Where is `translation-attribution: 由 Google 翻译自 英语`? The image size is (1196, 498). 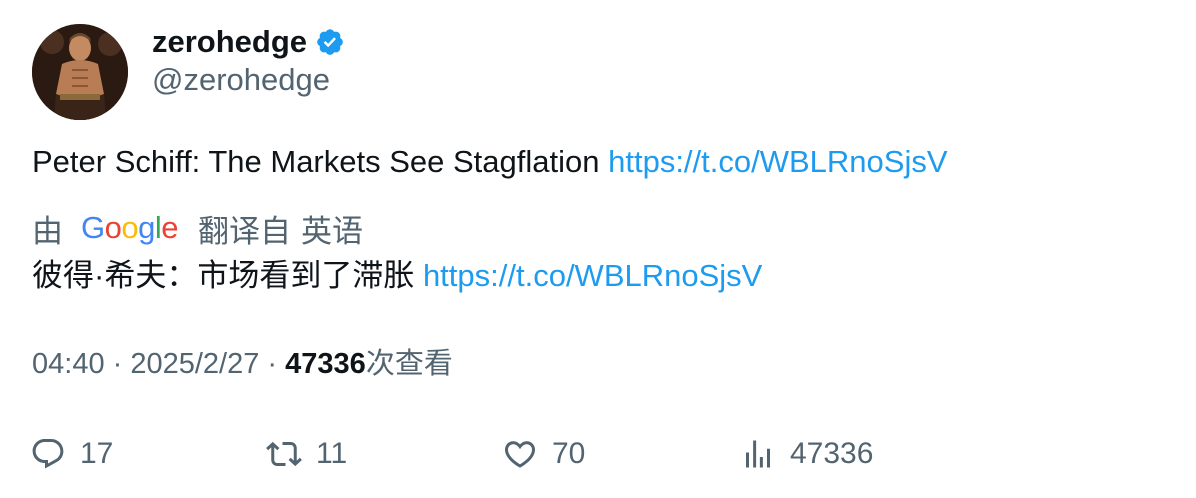 translation-attribution: 由 Google 翻译自 英语 is located at coordinates (197, 228).